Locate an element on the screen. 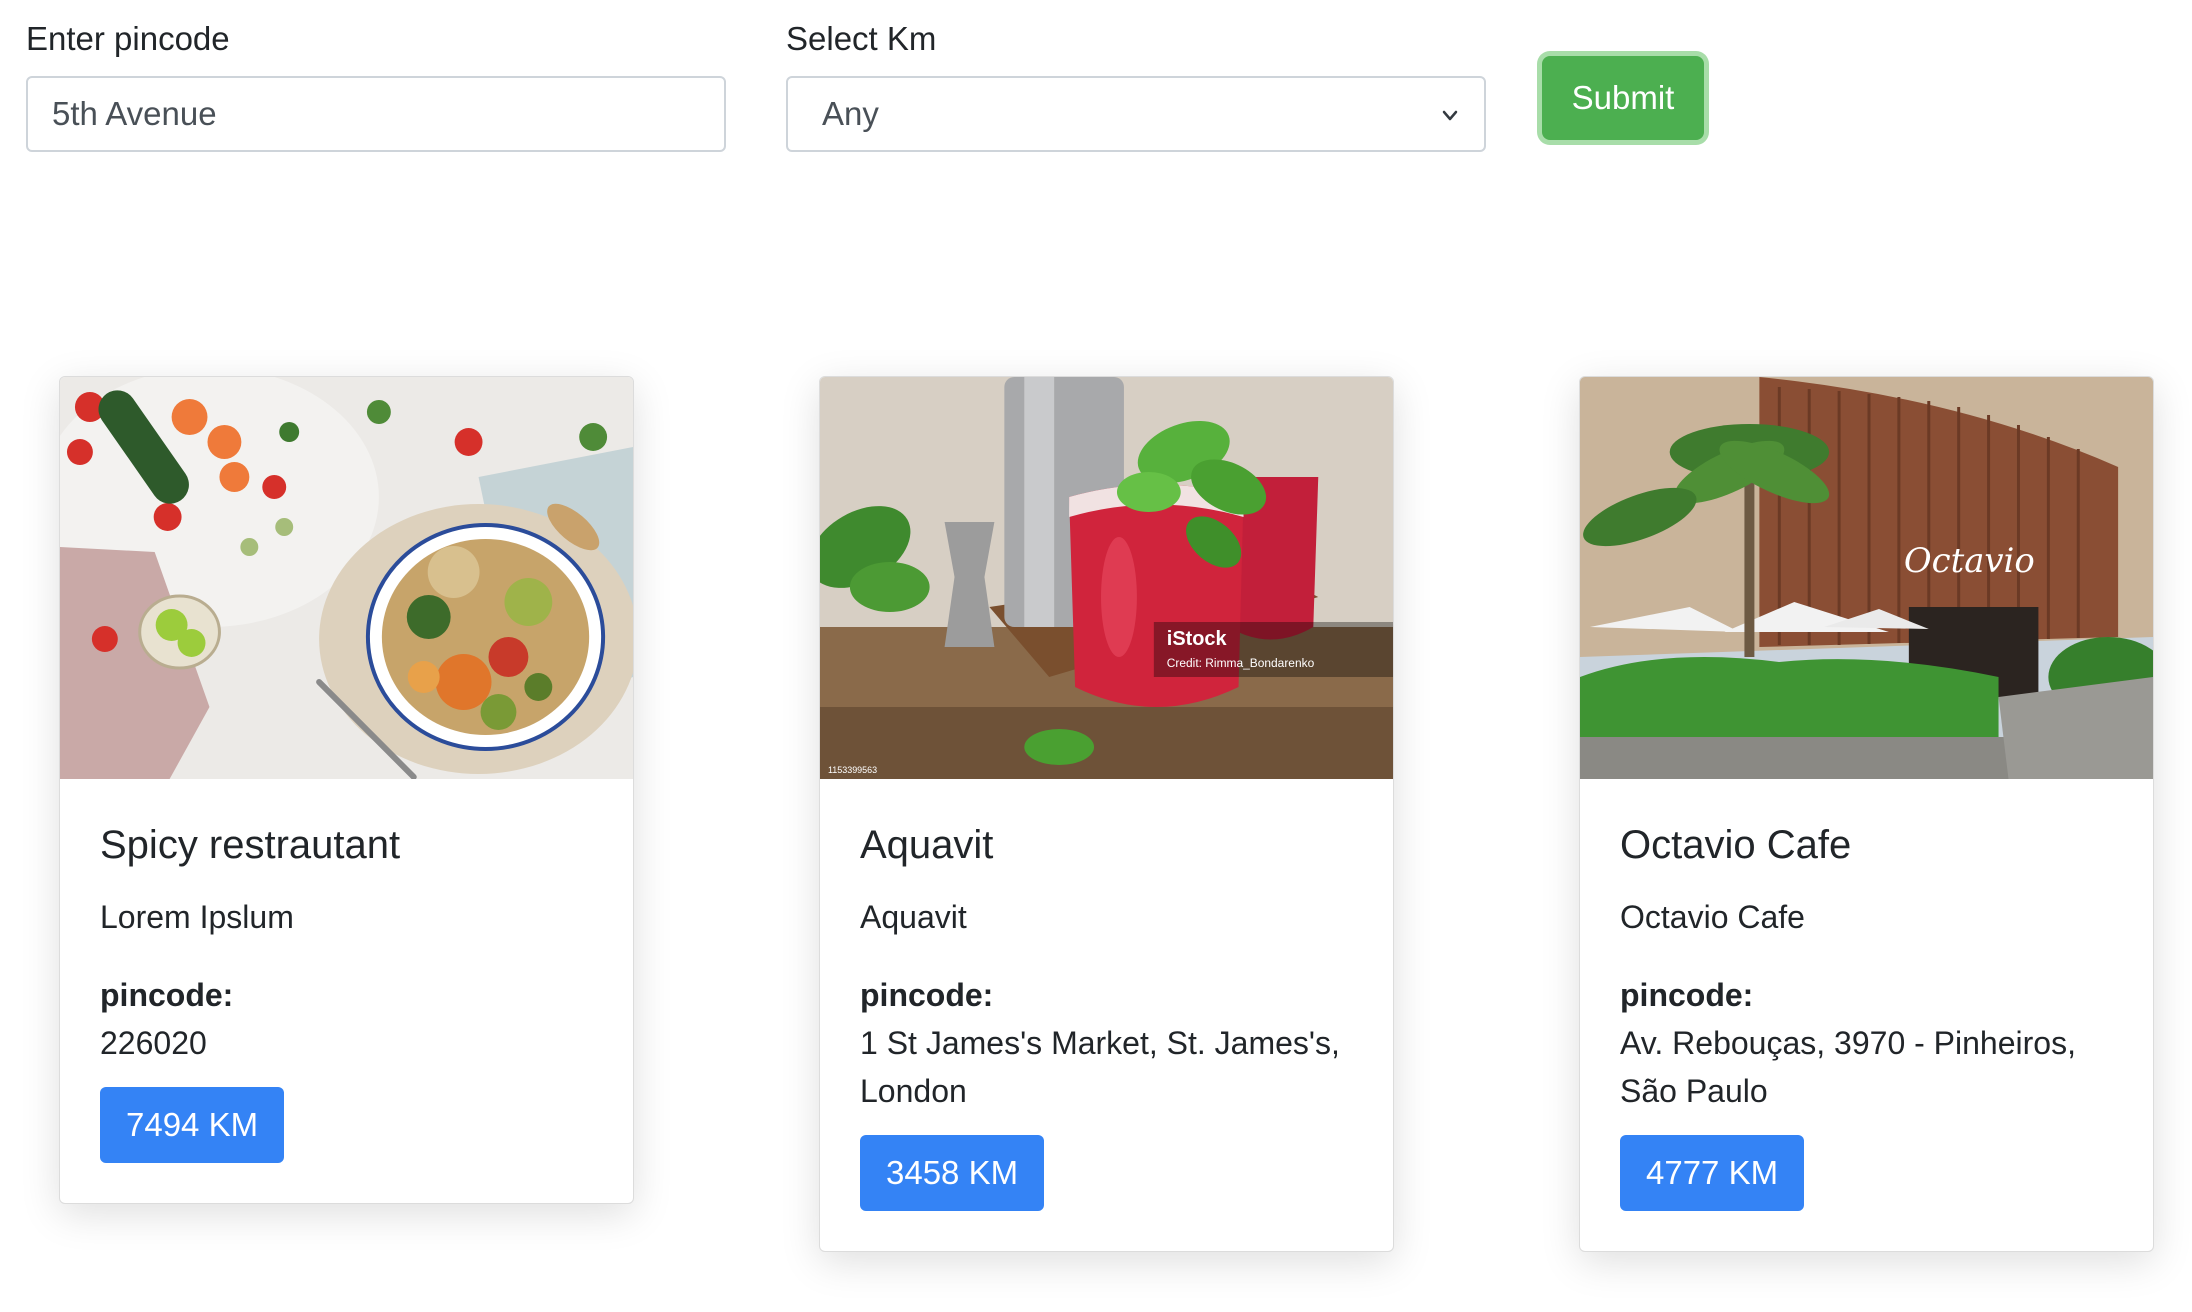  km-select: Any is located at coordinates (1136, 114).